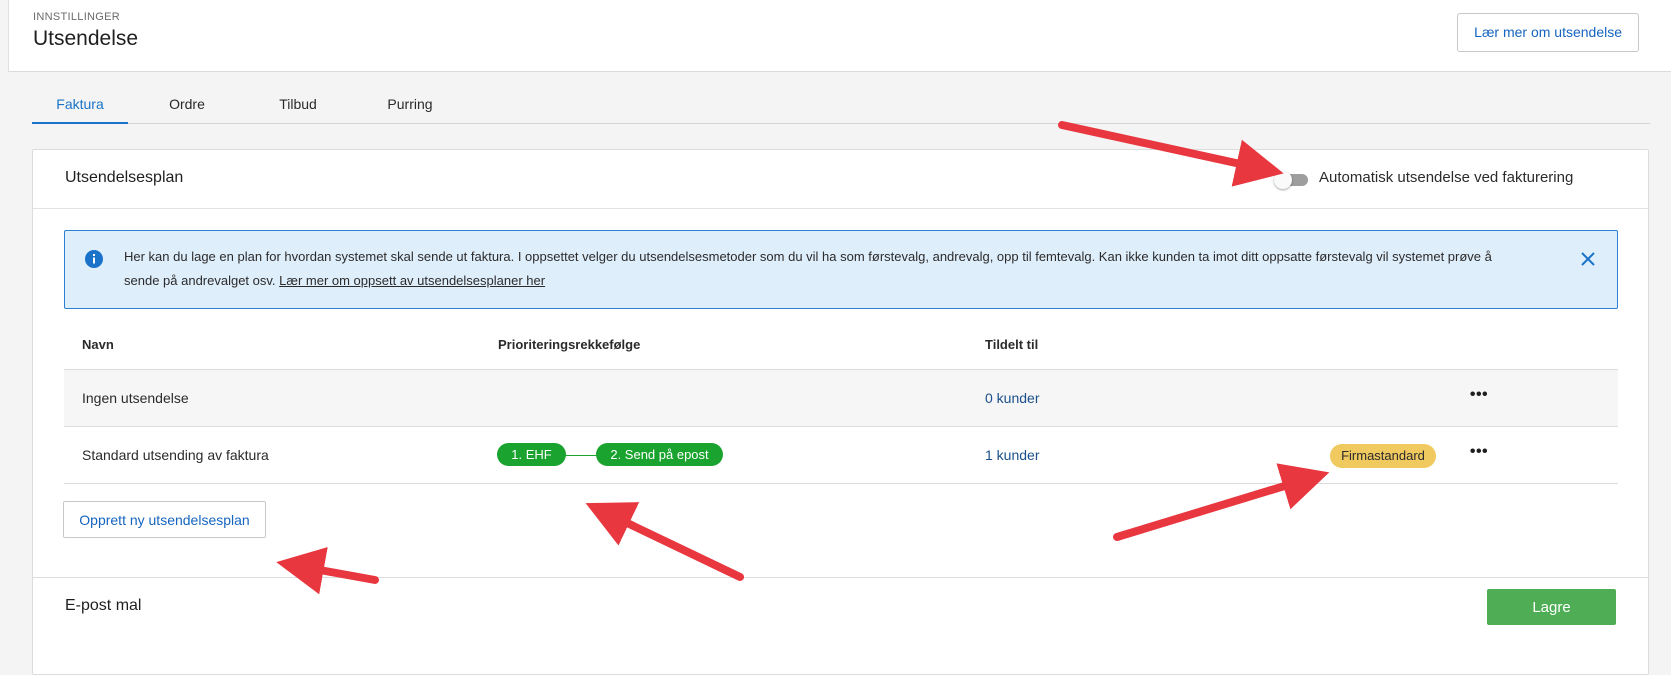 This screenshot has height=675, width=1671. What do you see at coordinates (569, 344) in the screenshot?
I see `column-header-priority: Prioriteringsrekkefølge` at bounding box center [569, 344].